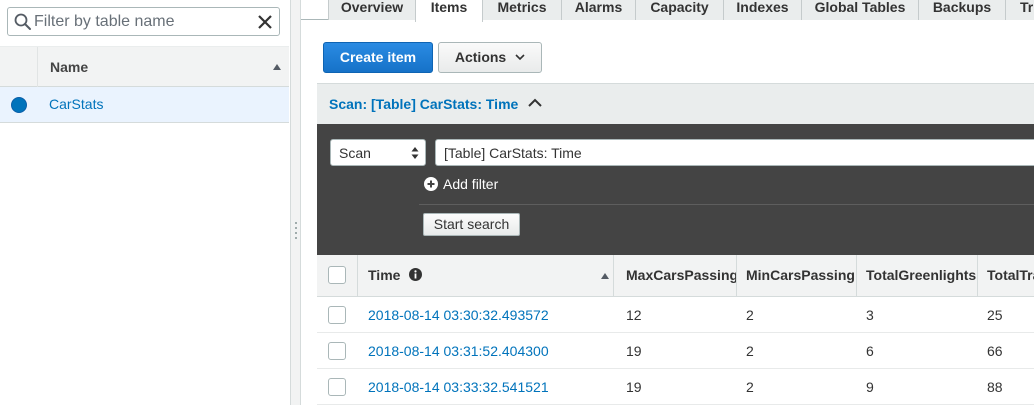 This screenshot has height=405, width=1034. What do you see at coordinates (431, 184) in the screenshot?
I see `plus-circle-icon` at bounding box center [431, 184].